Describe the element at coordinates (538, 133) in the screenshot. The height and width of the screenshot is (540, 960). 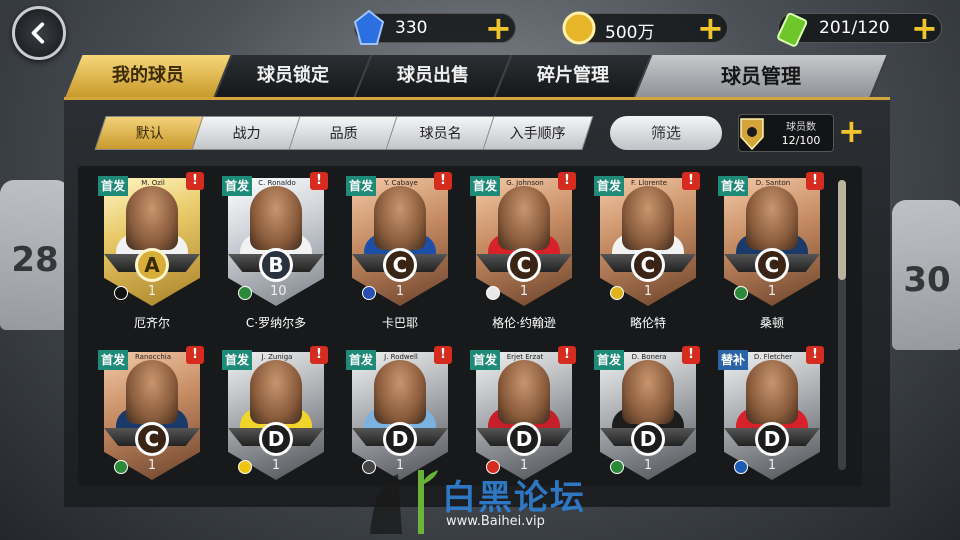
I see `sort-acquired-button: 入手顺序` at that location.